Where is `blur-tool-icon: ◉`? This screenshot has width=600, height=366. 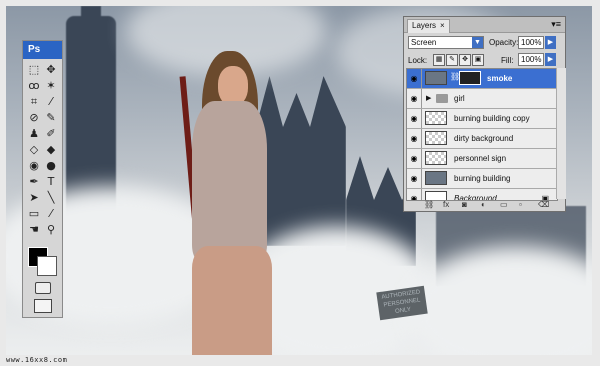
blur-tool-icon: ◉ is located at coordinates (34, 166).